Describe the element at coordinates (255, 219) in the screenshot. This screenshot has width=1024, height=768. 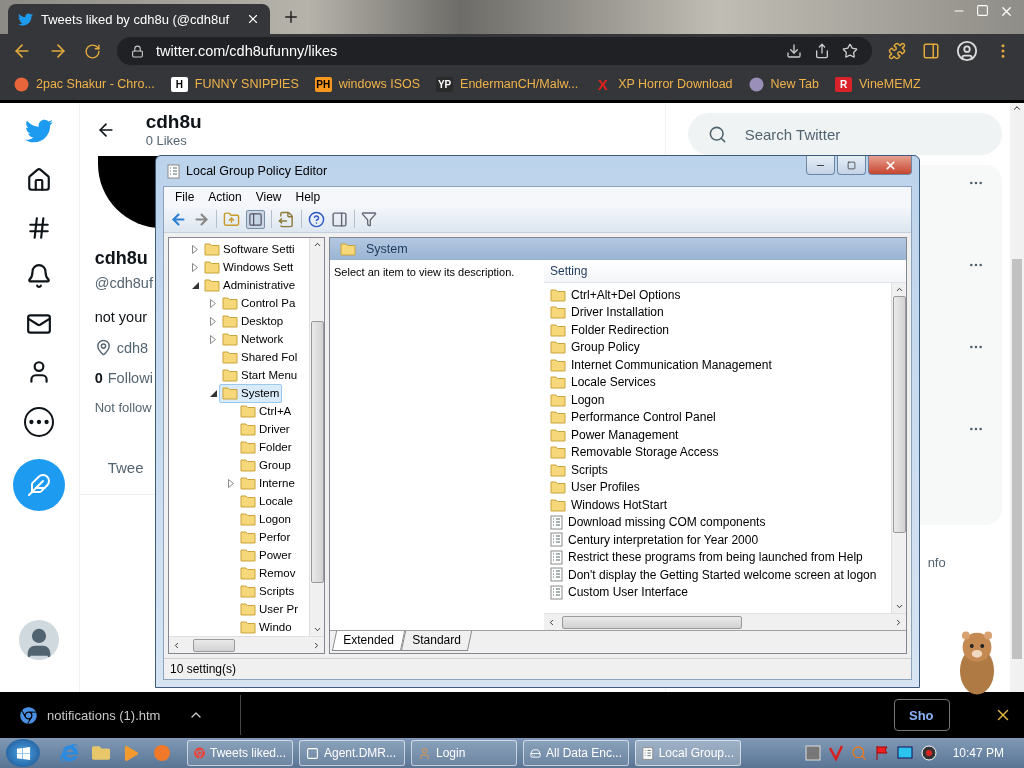
I see `tree-toggle-button` at that location.